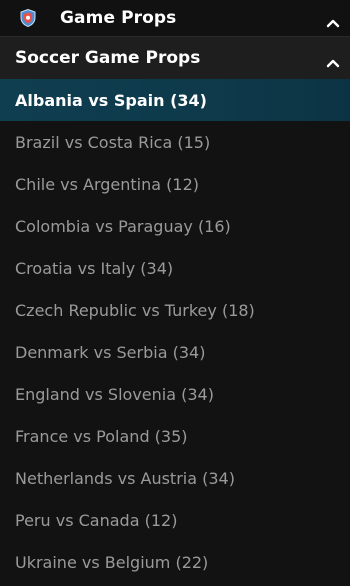 The image size is (350, 586). What do you see at coordinates (175, 352) in the screenshot?
I see `match-item: Denmark vs Serbia (34)` at bounding box center [175, 352].